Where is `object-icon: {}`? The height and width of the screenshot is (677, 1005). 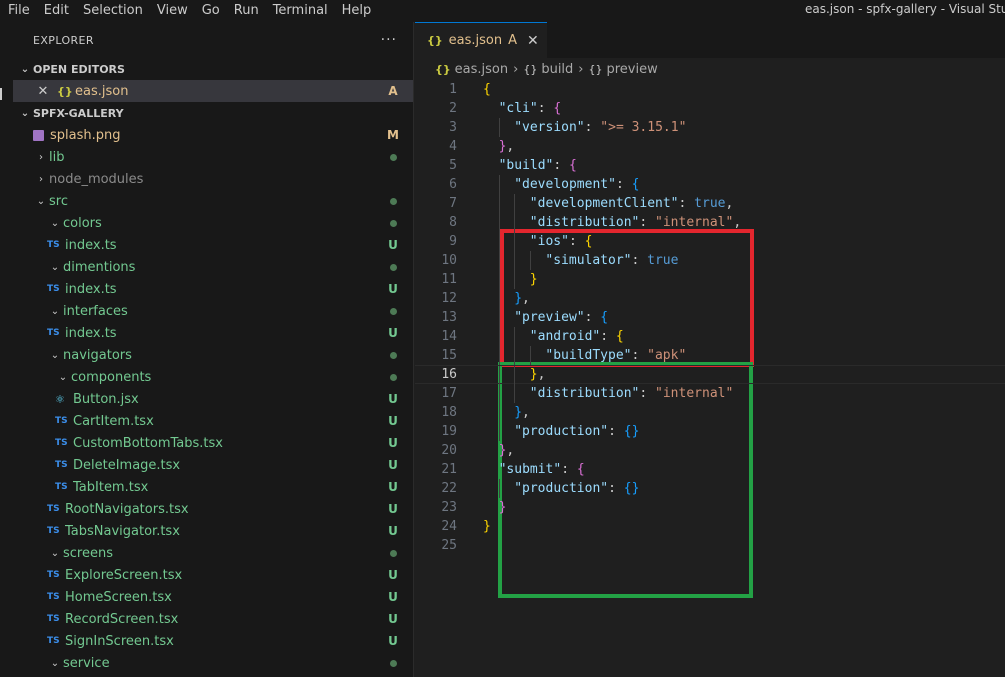
object-icon: {} is located at coordinates (530, 69).